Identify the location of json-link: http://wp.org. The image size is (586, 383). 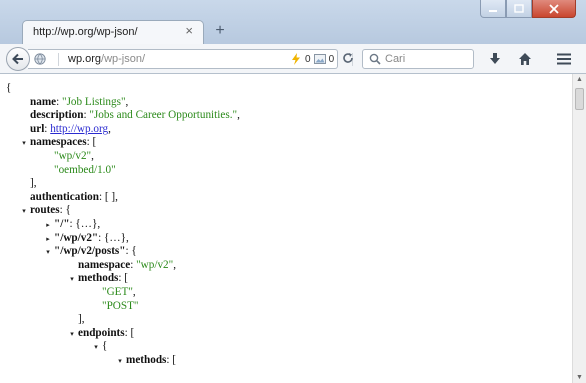
(79, 129).